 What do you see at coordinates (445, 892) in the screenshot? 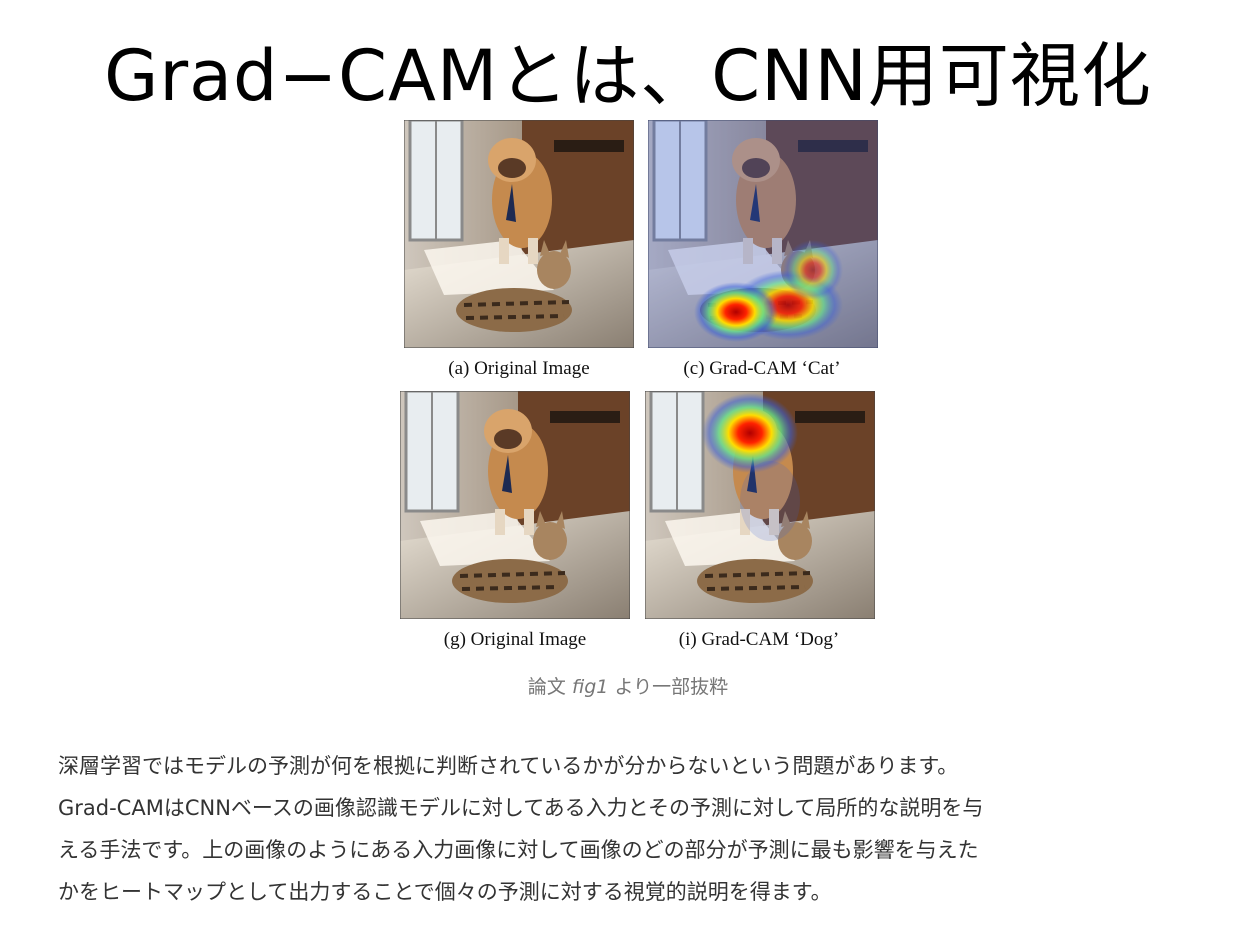
I see `body-line: かをヒートマップとして出力することで個々の予測に対する視覚的説明を得ます。` at bounding box center [445, 892].